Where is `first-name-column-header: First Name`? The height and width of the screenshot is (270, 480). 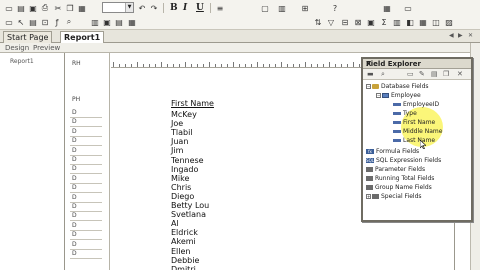
first-name-column-header: First Name is located at coordinates (192, 103).